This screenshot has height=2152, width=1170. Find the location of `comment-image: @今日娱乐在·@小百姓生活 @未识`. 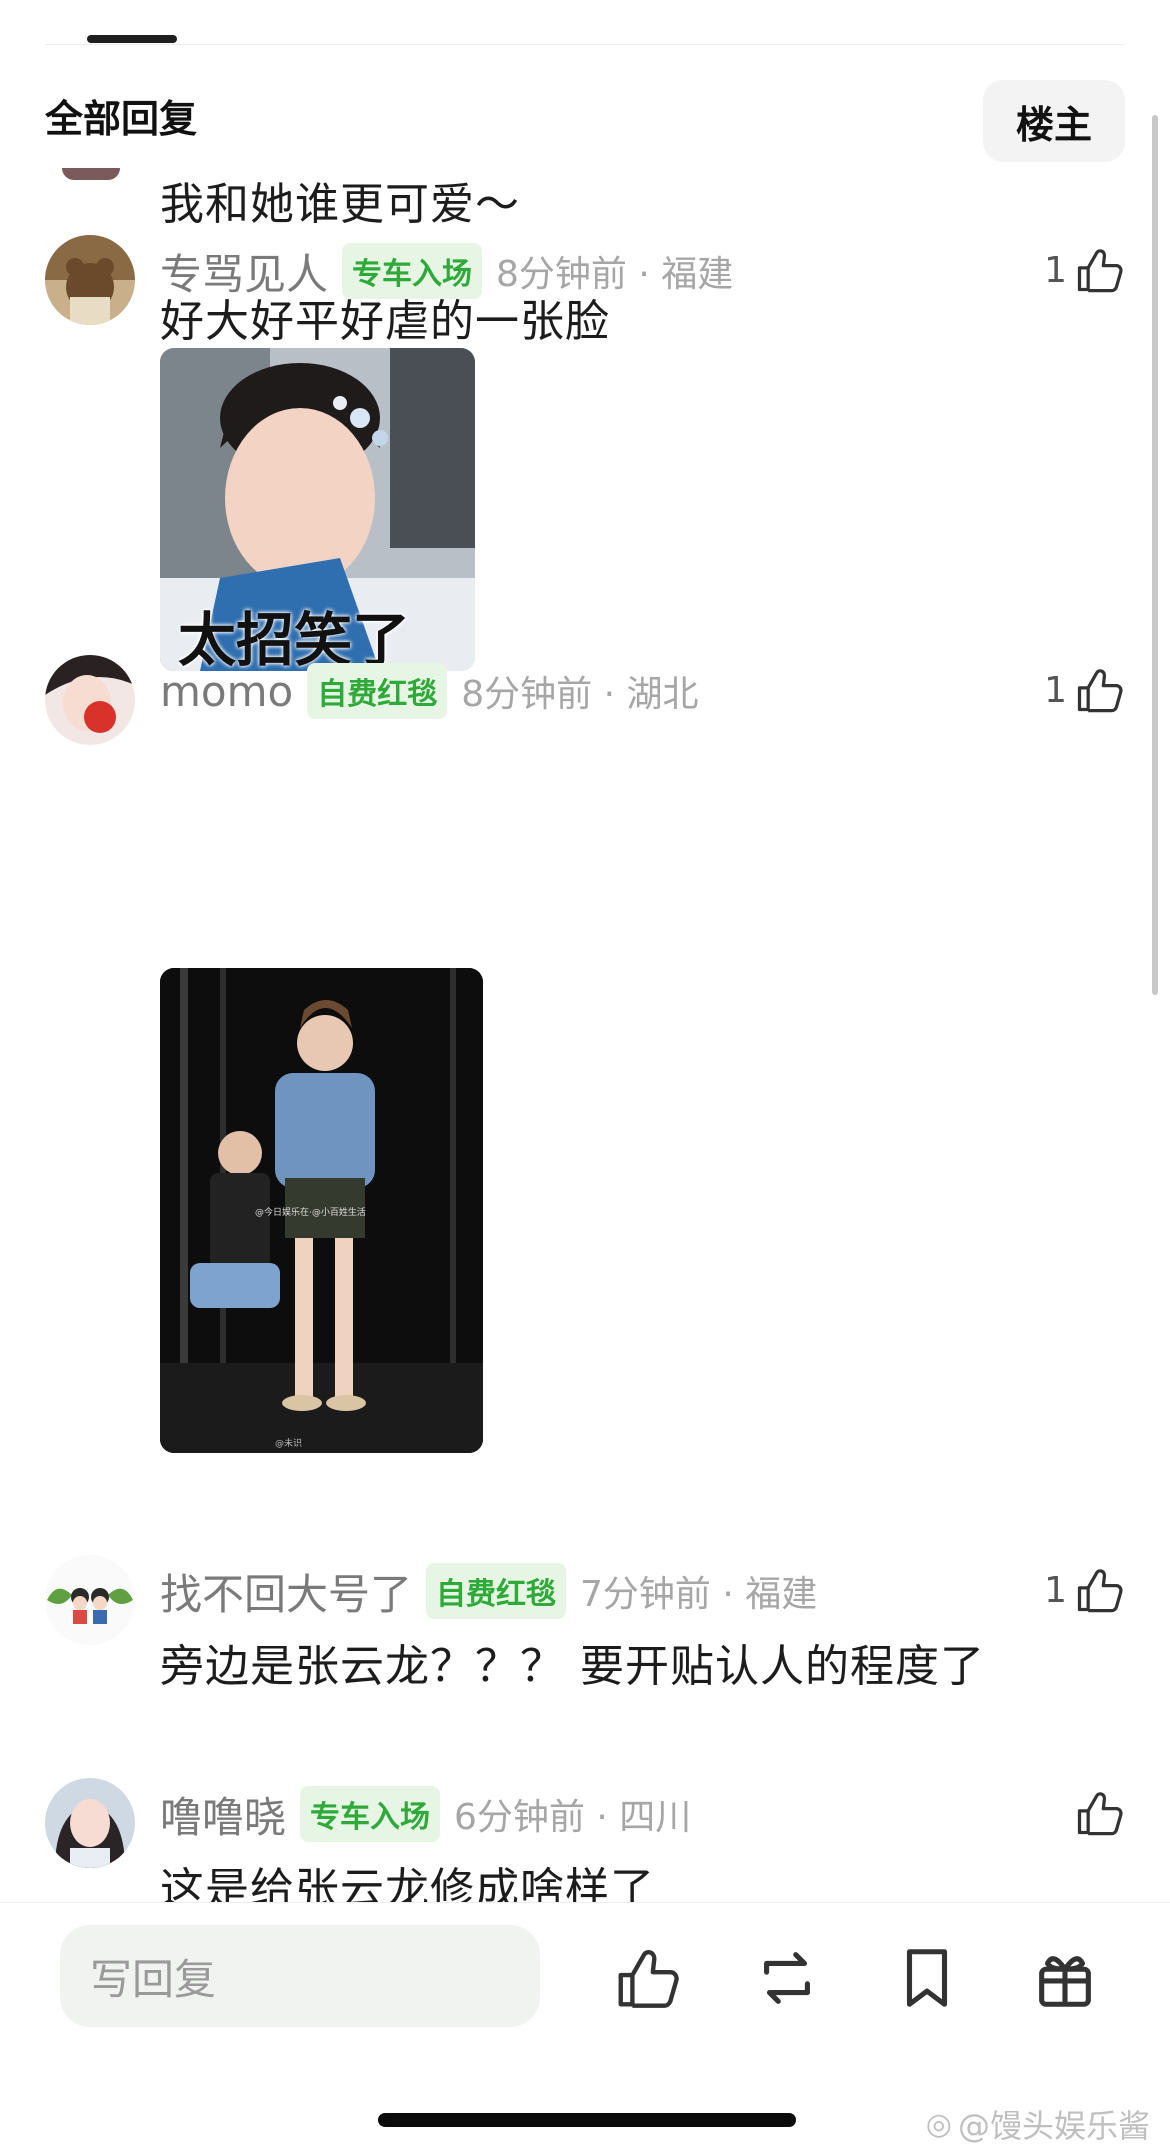

comment-image: @今日娱乐在·@小百姓生活 @未识 is located at coordinates (321, 1210).